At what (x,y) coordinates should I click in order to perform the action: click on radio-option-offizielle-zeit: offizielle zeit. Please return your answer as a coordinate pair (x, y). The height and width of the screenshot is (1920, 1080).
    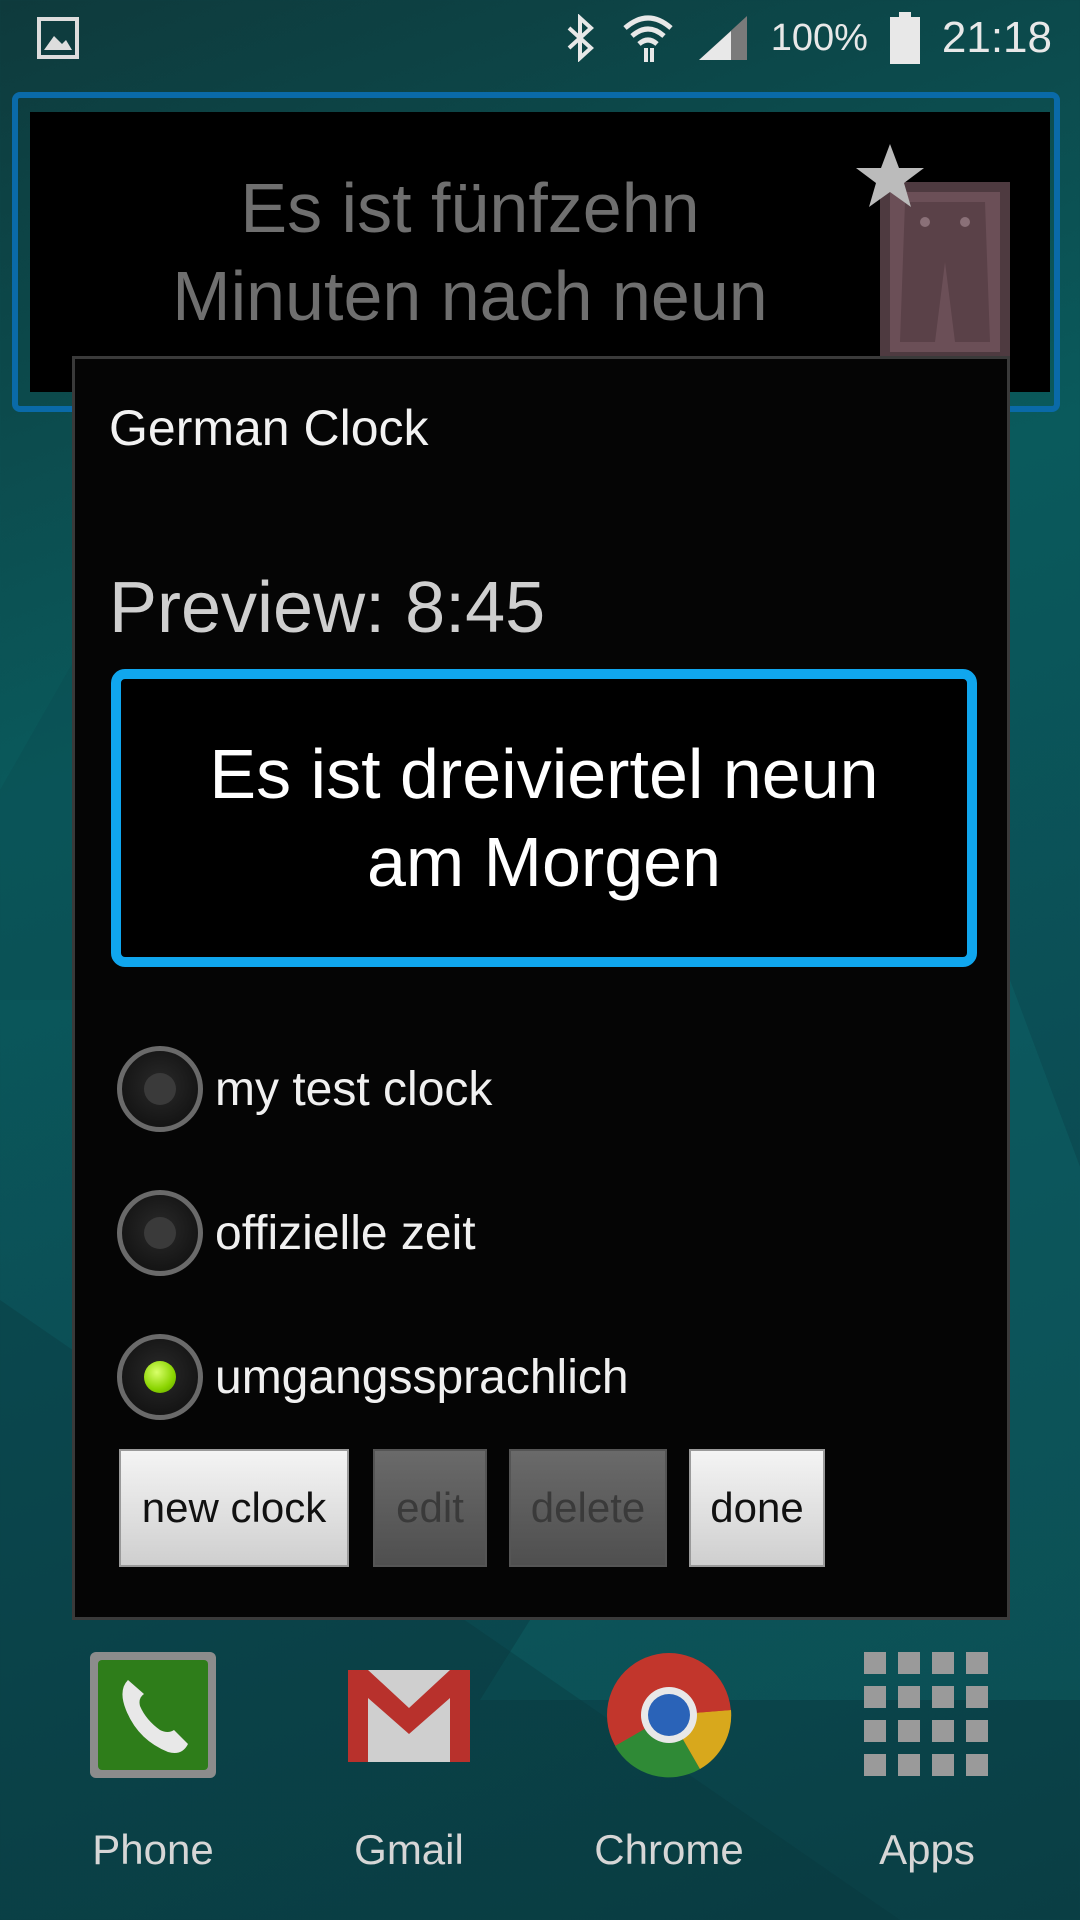
    Looking at the image, I should click on (296, 1233).